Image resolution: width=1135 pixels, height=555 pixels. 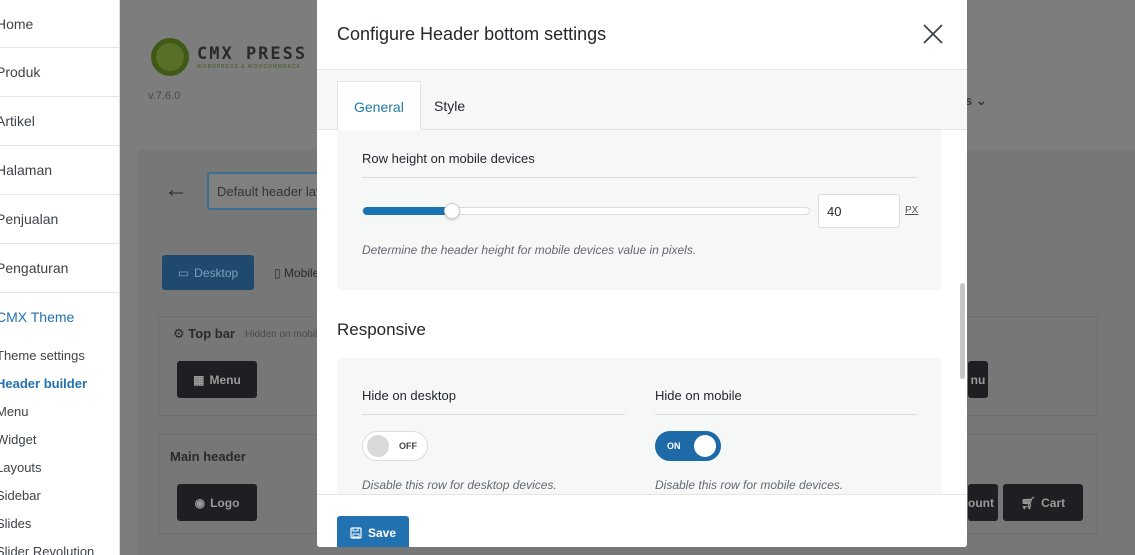 What do you see at coordinates (698, 395) in the screenshot?
I see `hide-mobile-label: Hide on mobile` at bounding box center [698, 395].